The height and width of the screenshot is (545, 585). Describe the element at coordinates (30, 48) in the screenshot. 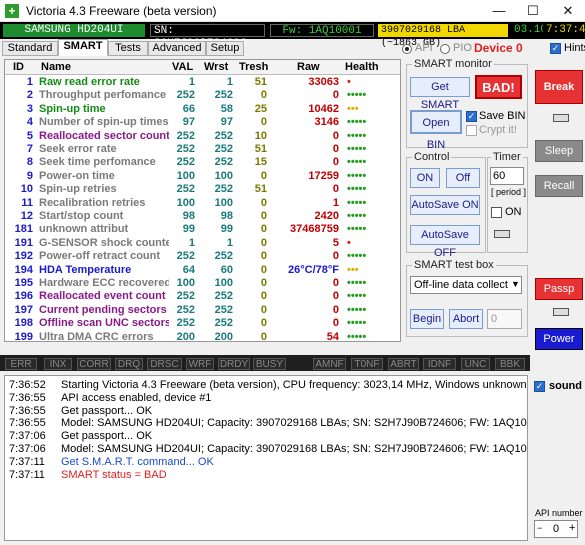

I see `tab-standard: Standard` at that location.